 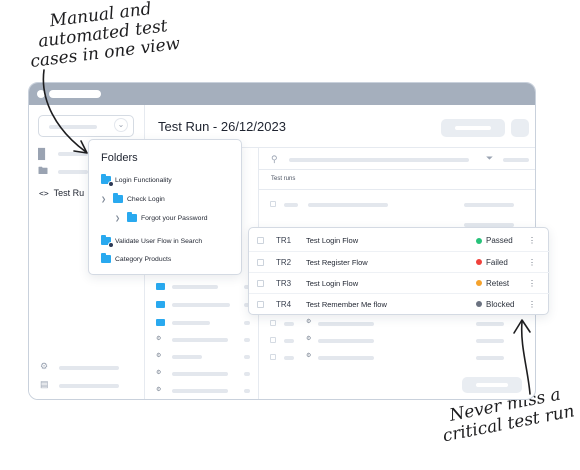 I want to click on folder-item-login-functionality: Login Functionality, so click(x=136, y=180).